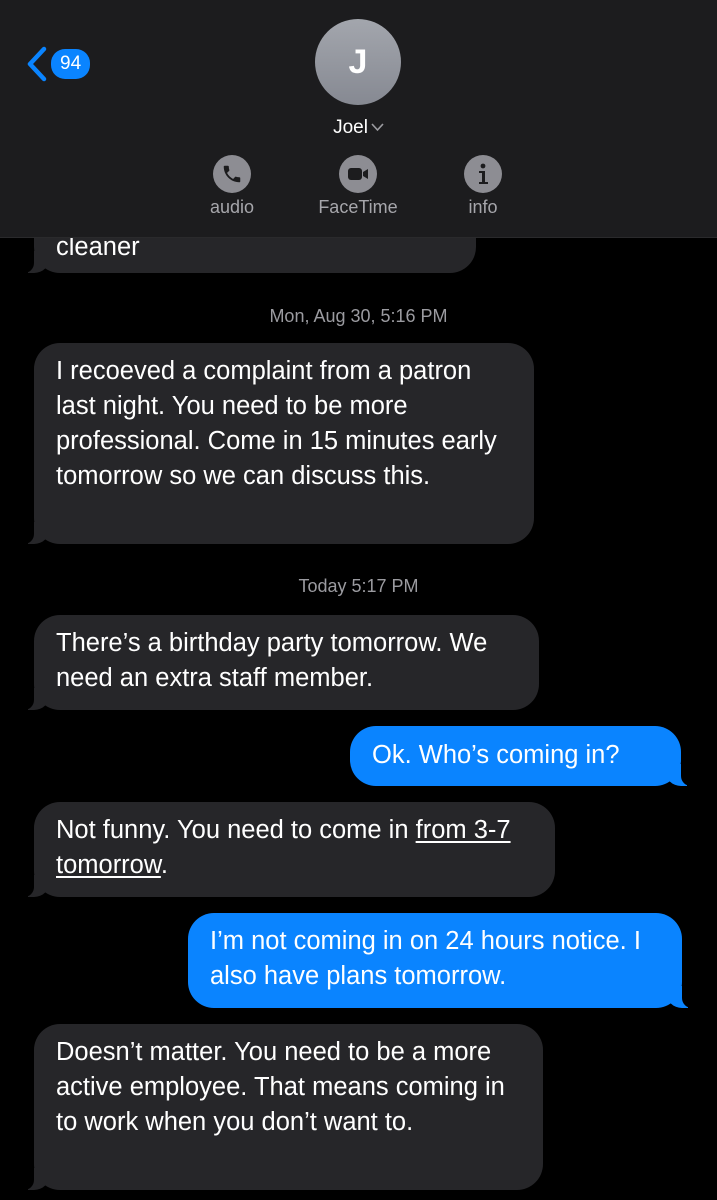  What do you see at coordinates (483, 174) in the screenshot?
I see `info-icon` at bounding box center [483, 174].